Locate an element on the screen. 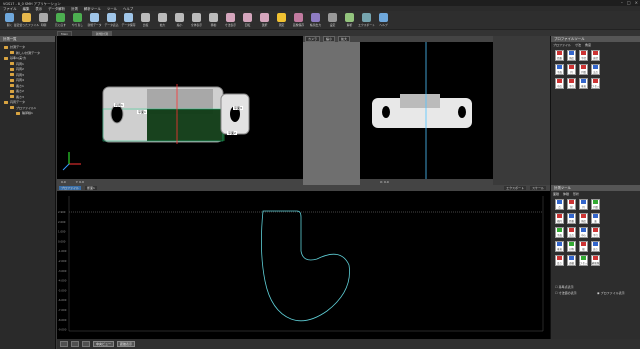  zoom-out-button: 縮小 is located at coordinates (329, 39).